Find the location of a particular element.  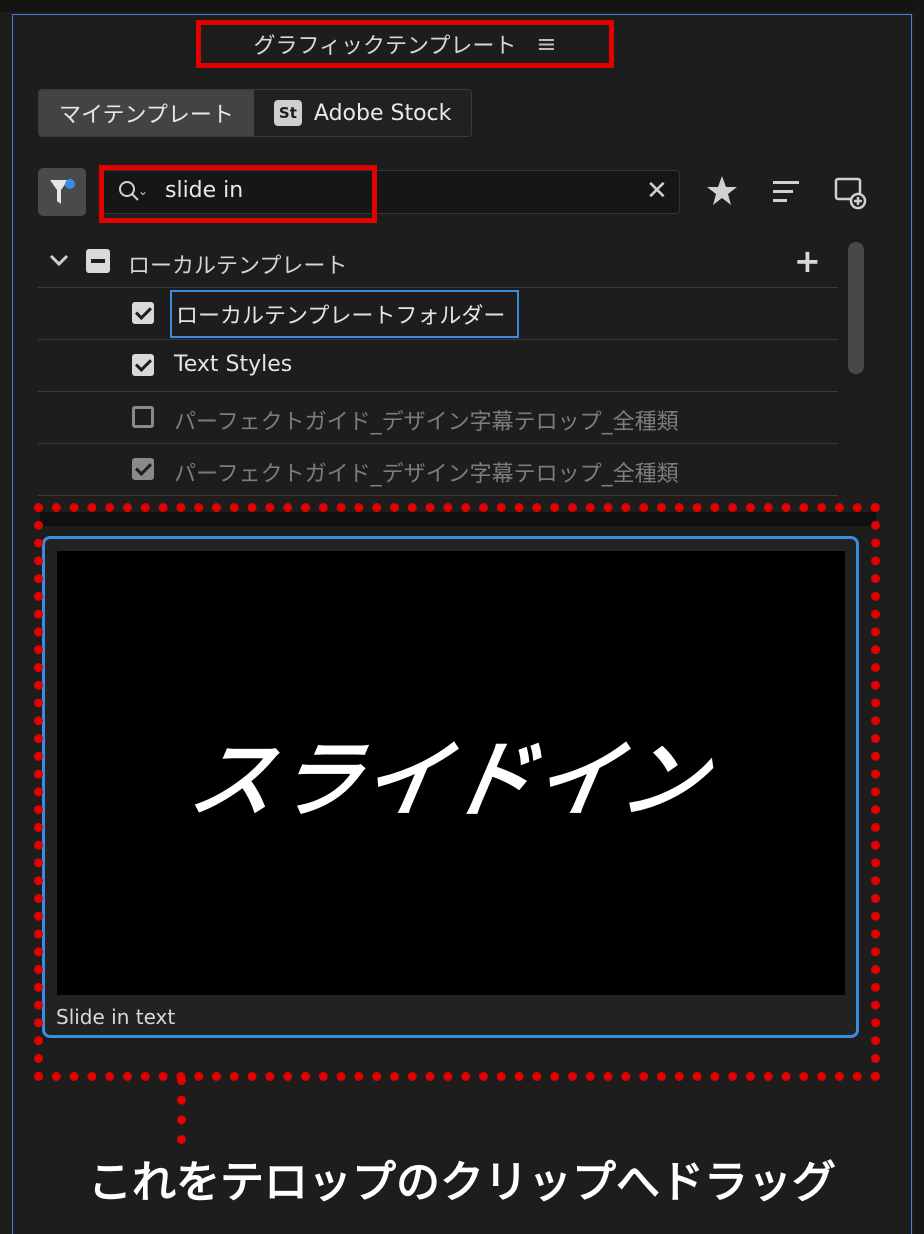

search-input: slide in is located at coordinates (204, 190).